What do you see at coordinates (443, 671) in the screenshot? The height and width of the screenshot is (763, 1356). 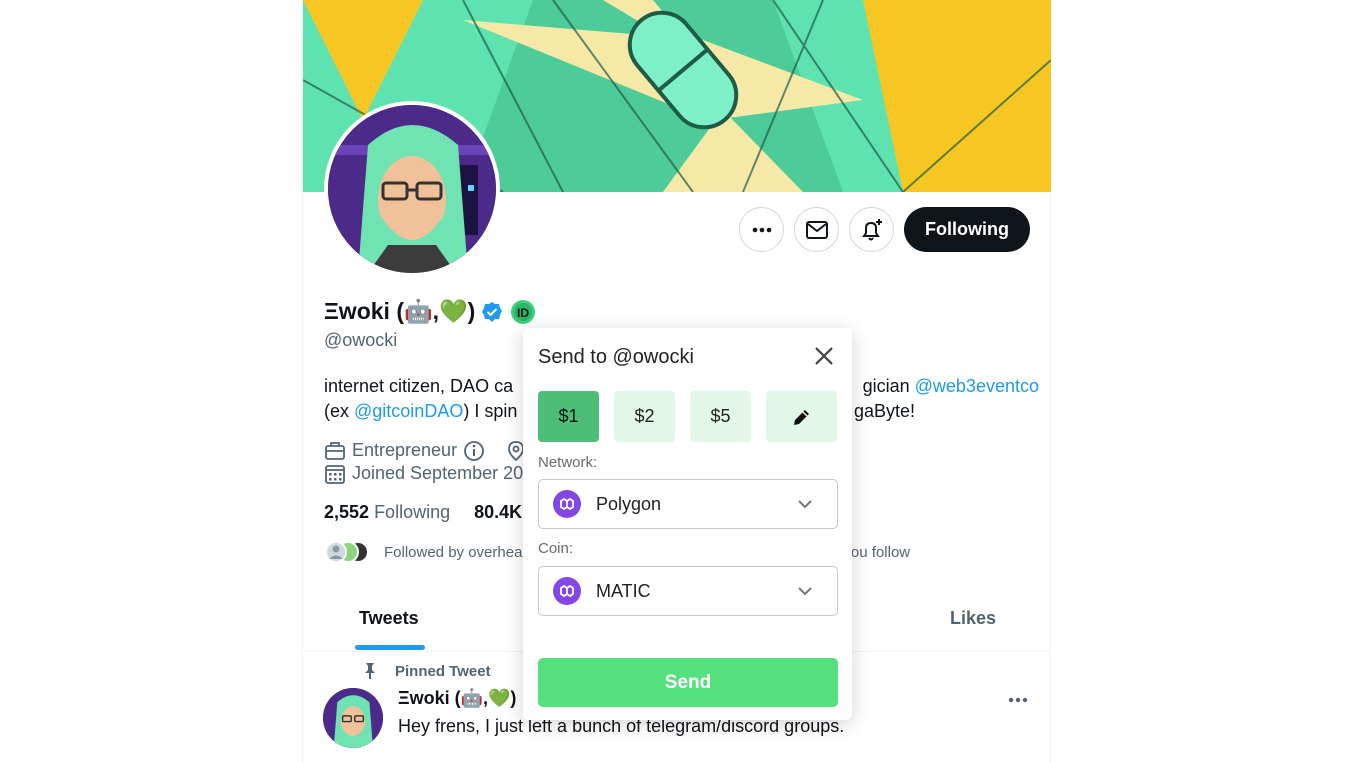 I see `pinned-label: Pinned Tweet` at bounding box center [443, 671].